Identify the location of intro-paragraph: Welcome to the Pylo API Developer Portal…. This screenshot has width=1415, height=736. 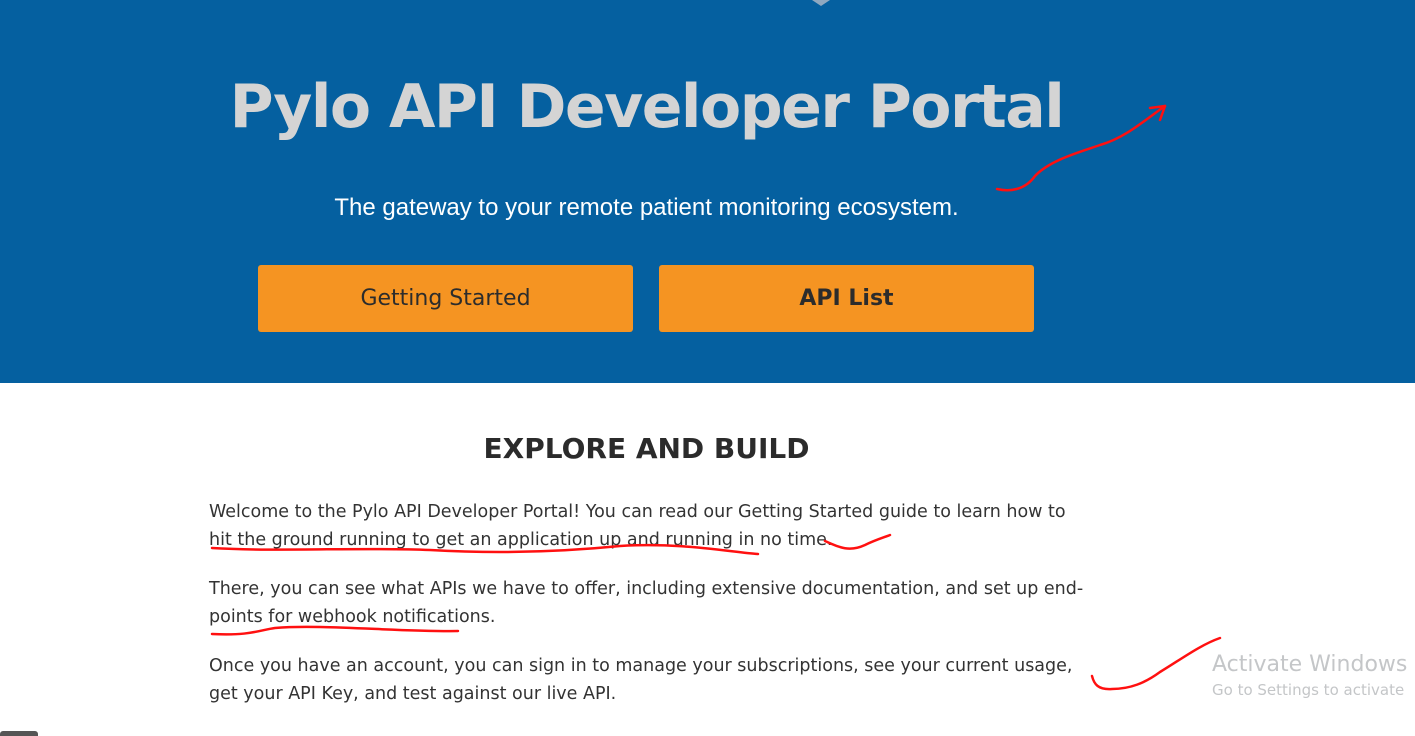
(637, 526).